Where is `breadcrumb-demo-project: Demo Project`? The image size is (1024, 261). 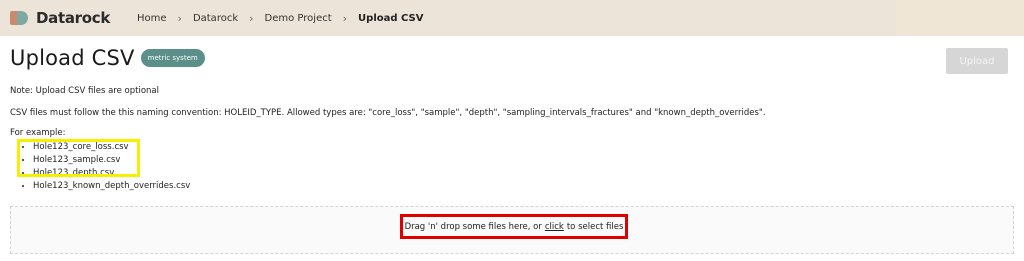 breadcrumb-demo-project: Demo Project is located at coordinates (298, 18).